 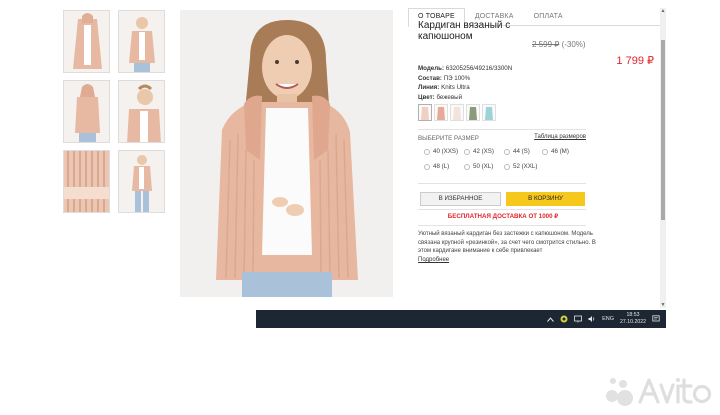 What do you see at coordinates (502, 138) in the screenshot?
I see `size-heading: ВЫБЕРИТЕ РАЗМЕР Таблица размеров` at bounding box center [502, 138].